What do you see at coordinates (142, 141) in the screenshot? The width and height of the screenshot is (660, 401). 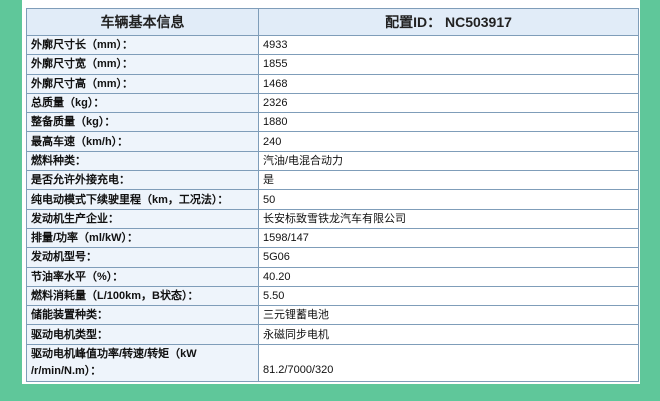 I see `row-label: 最高车速（km/h）：` at bounding box center [142, 141].